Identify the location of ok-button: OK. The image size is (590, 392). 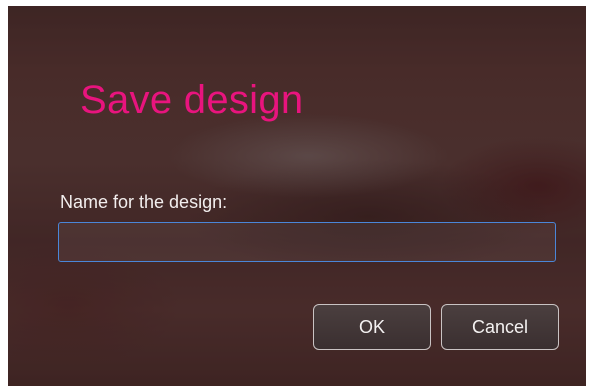
(372, 327).